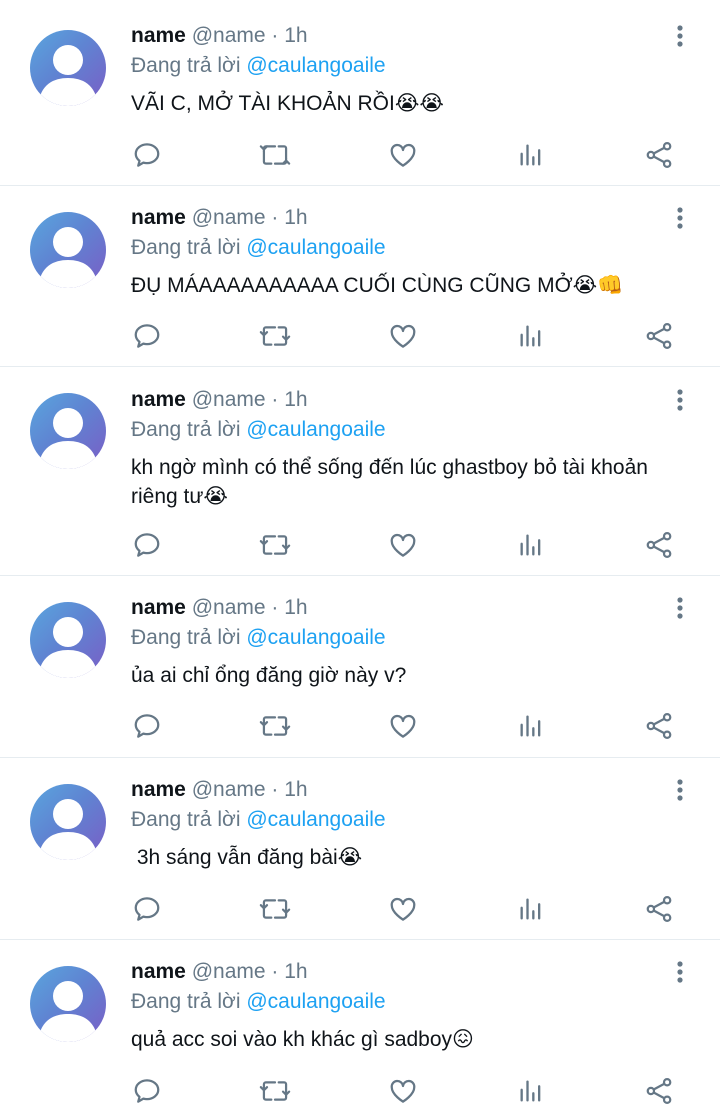 Image resolution: width=720 pixels, height=1119 pixels. What do you see at coordinates (287, 103) in the screenshot?
I see `tweet-text: VÃI C, MỞ TÀI KHOẢN RỒI😭😭` at bounding box center [287, 103].